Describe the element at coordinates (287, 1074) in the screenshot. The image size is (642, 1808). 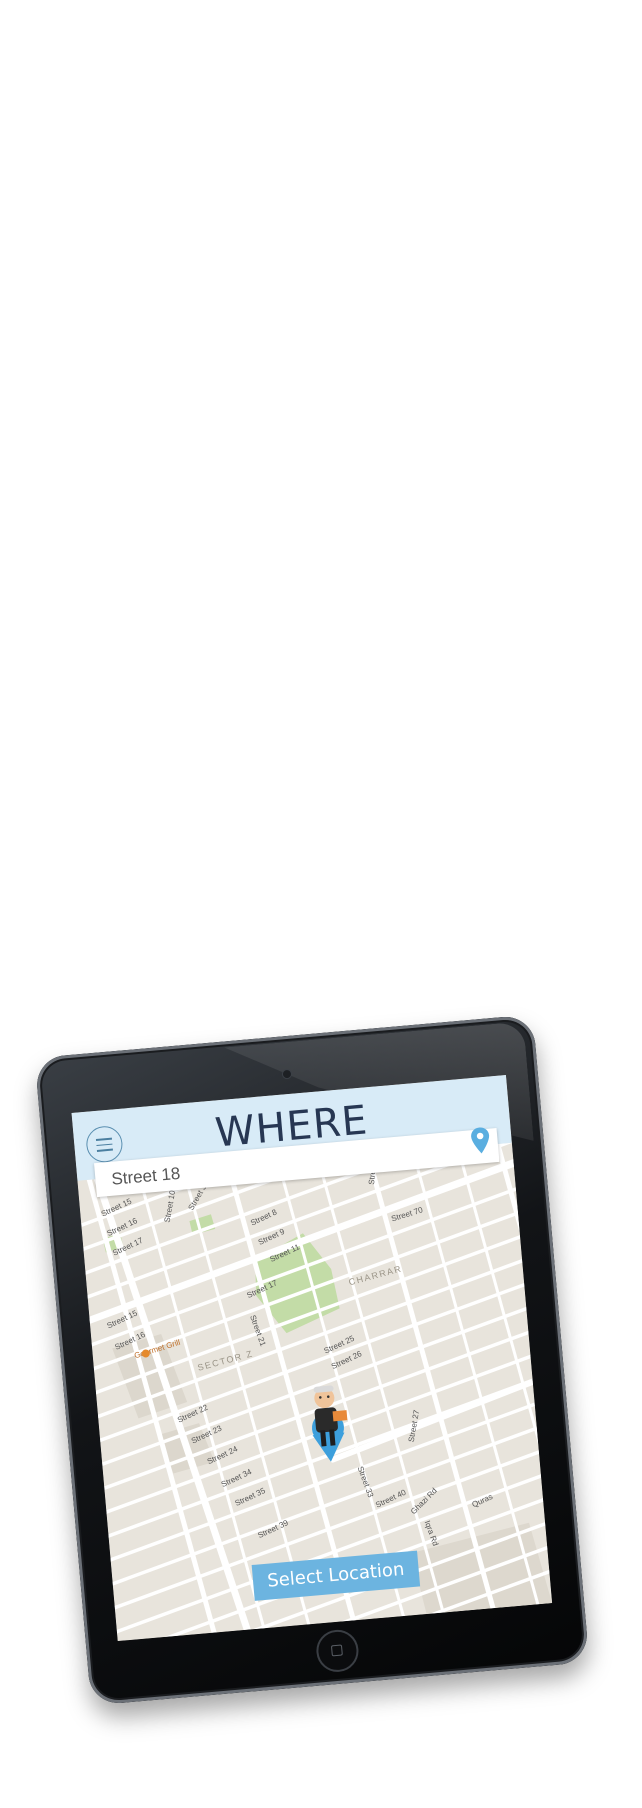
I see `front-camera` at that location.